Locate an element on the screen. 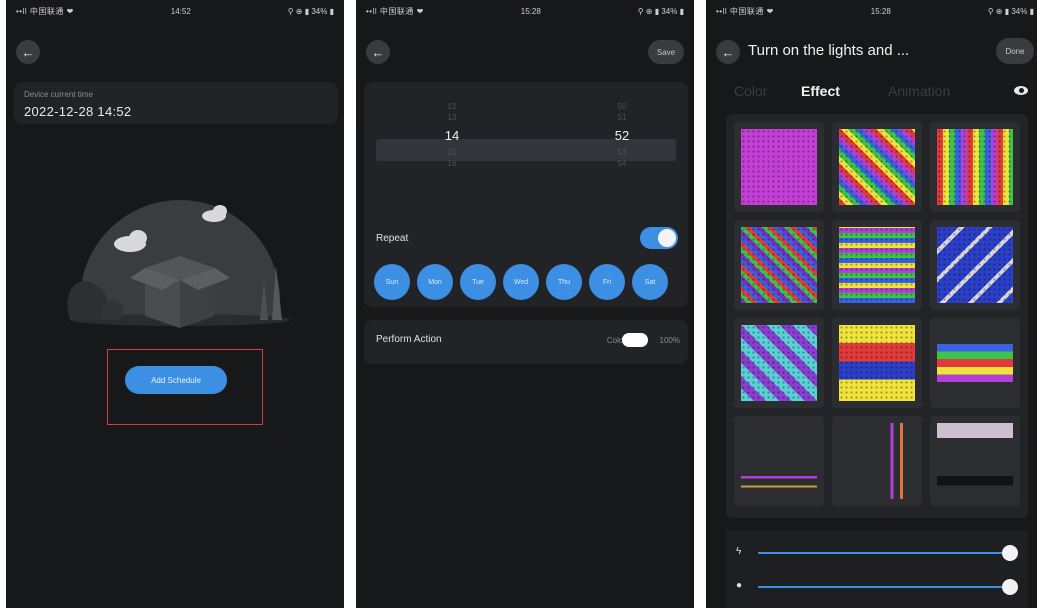  tab-animation: Animation is located at coordinates (919, 91).